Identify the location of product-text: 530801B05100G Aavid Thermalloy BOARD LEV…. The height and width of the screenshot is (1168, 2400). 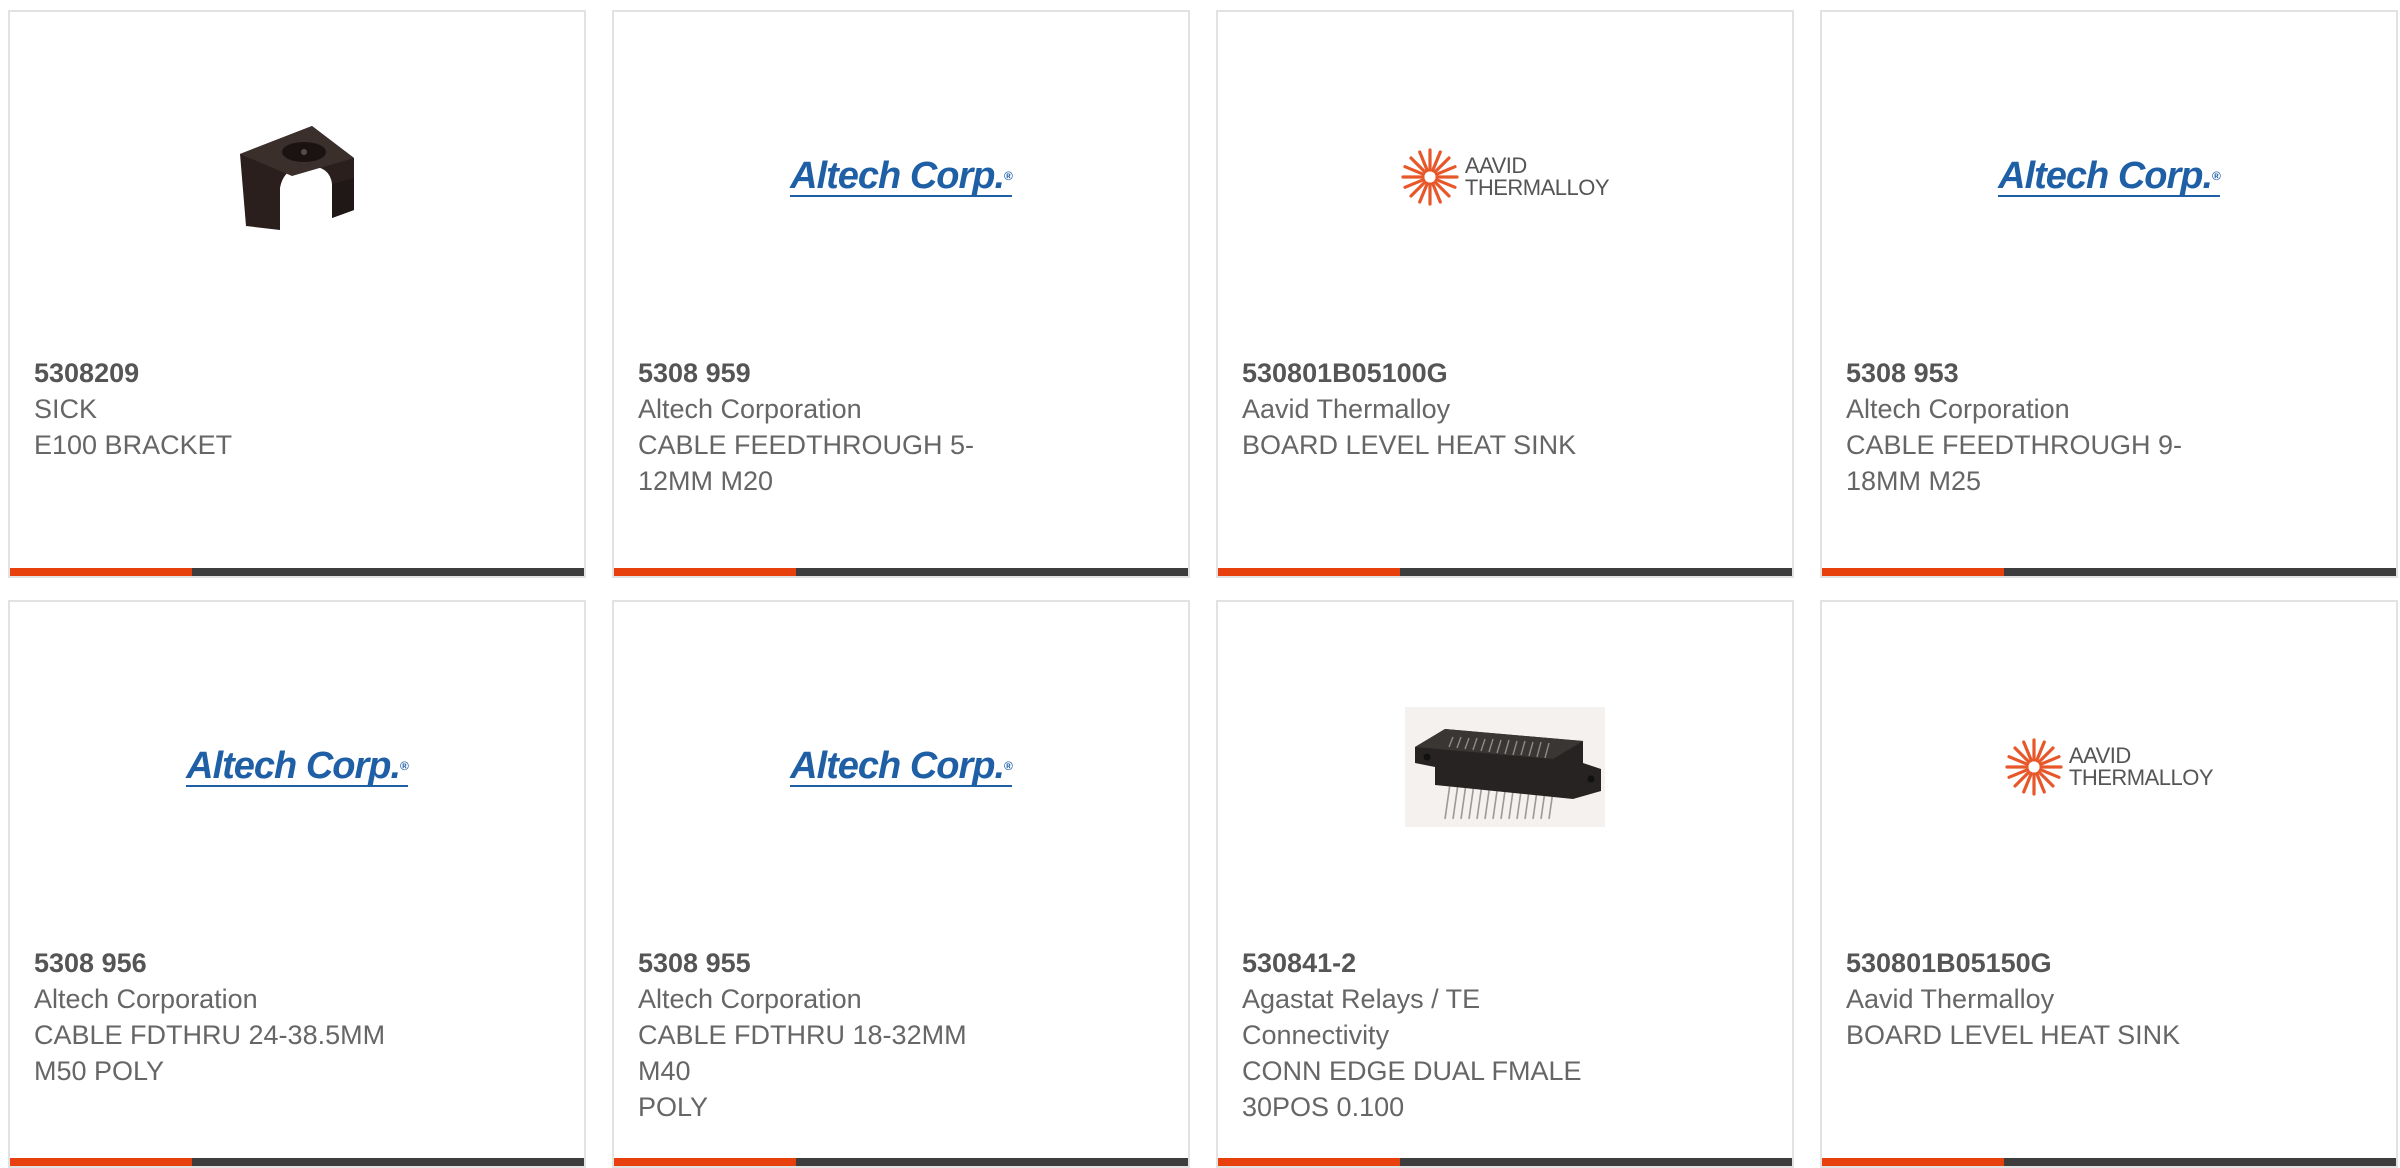
(1432, 409).